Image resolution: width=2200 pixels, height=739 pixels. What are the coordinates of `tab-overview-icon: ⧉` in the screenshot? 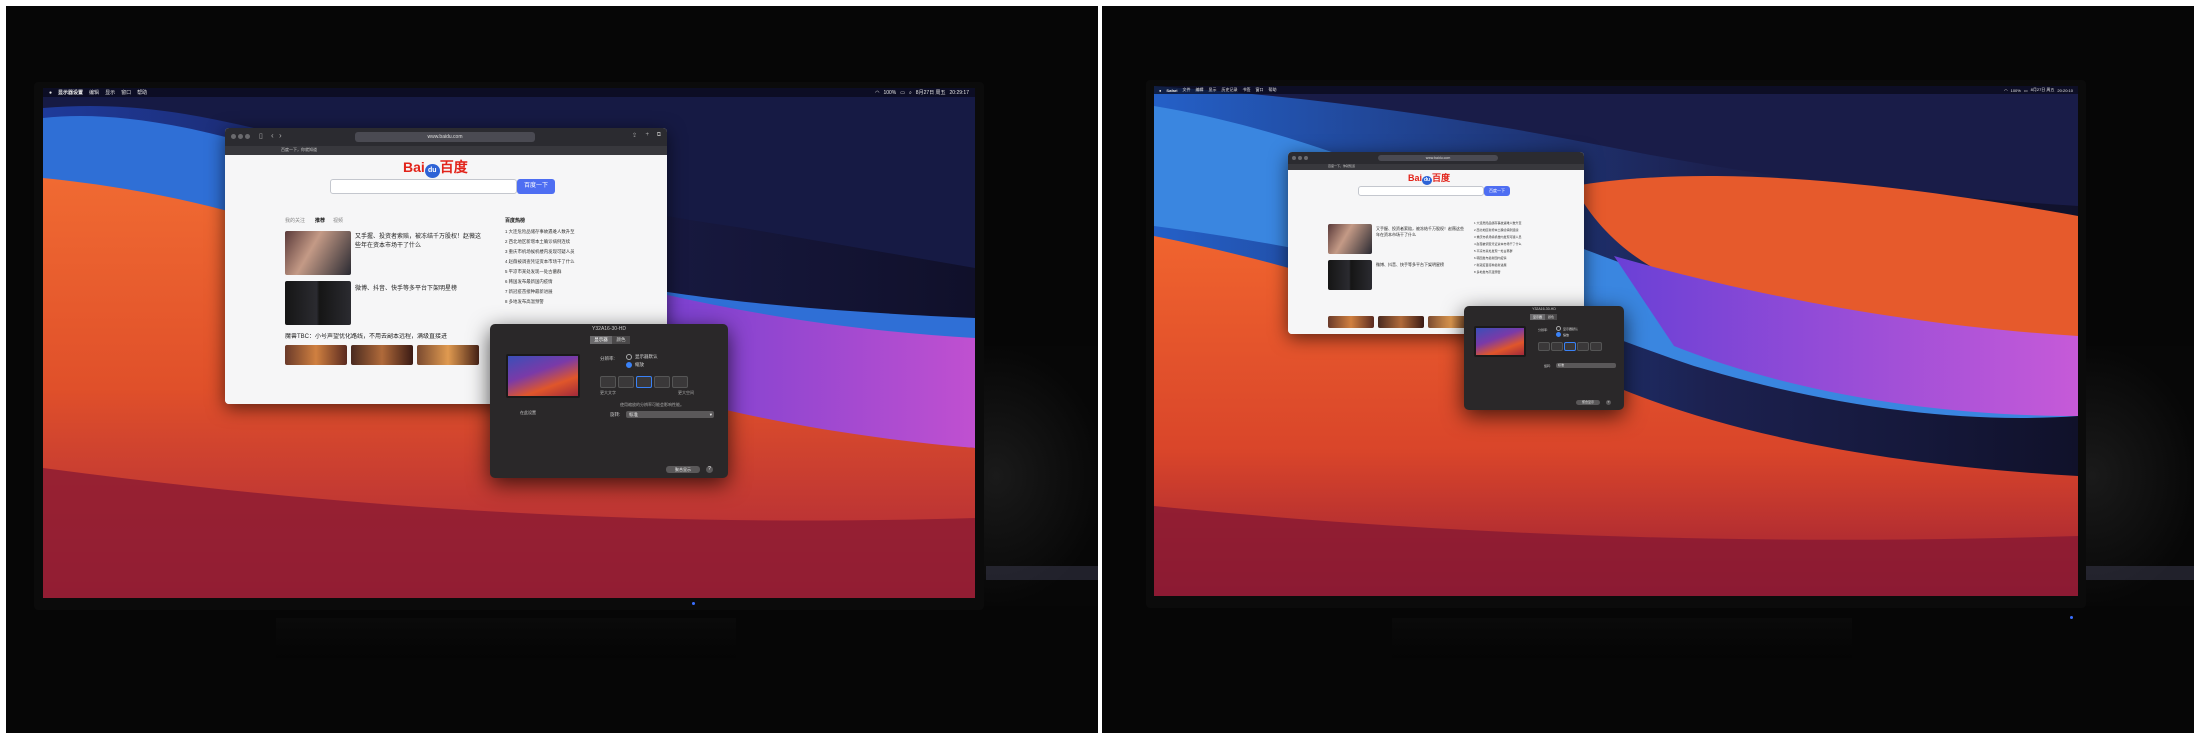 It's located at (659, 135).